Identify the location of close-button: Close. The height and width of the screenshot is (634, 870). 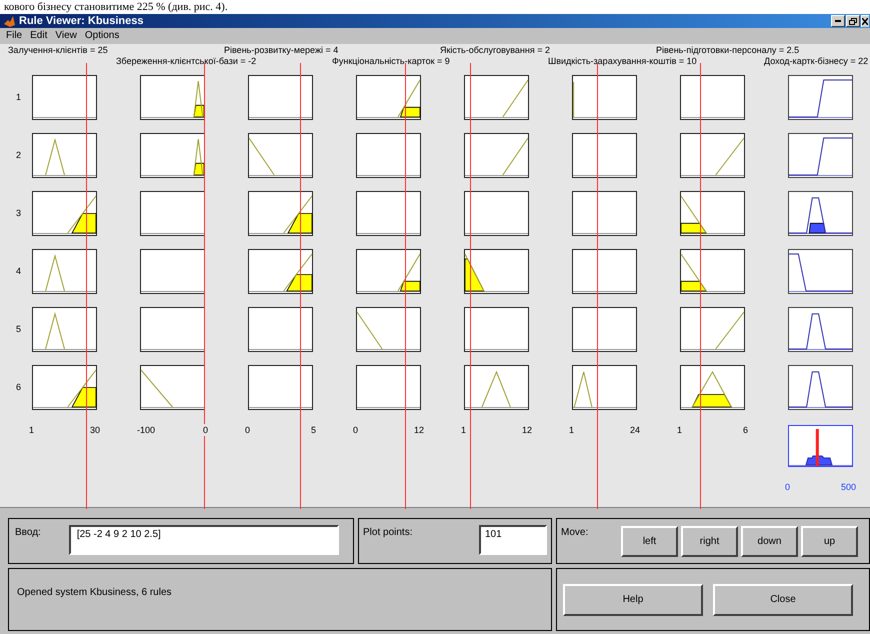
(783, 600).